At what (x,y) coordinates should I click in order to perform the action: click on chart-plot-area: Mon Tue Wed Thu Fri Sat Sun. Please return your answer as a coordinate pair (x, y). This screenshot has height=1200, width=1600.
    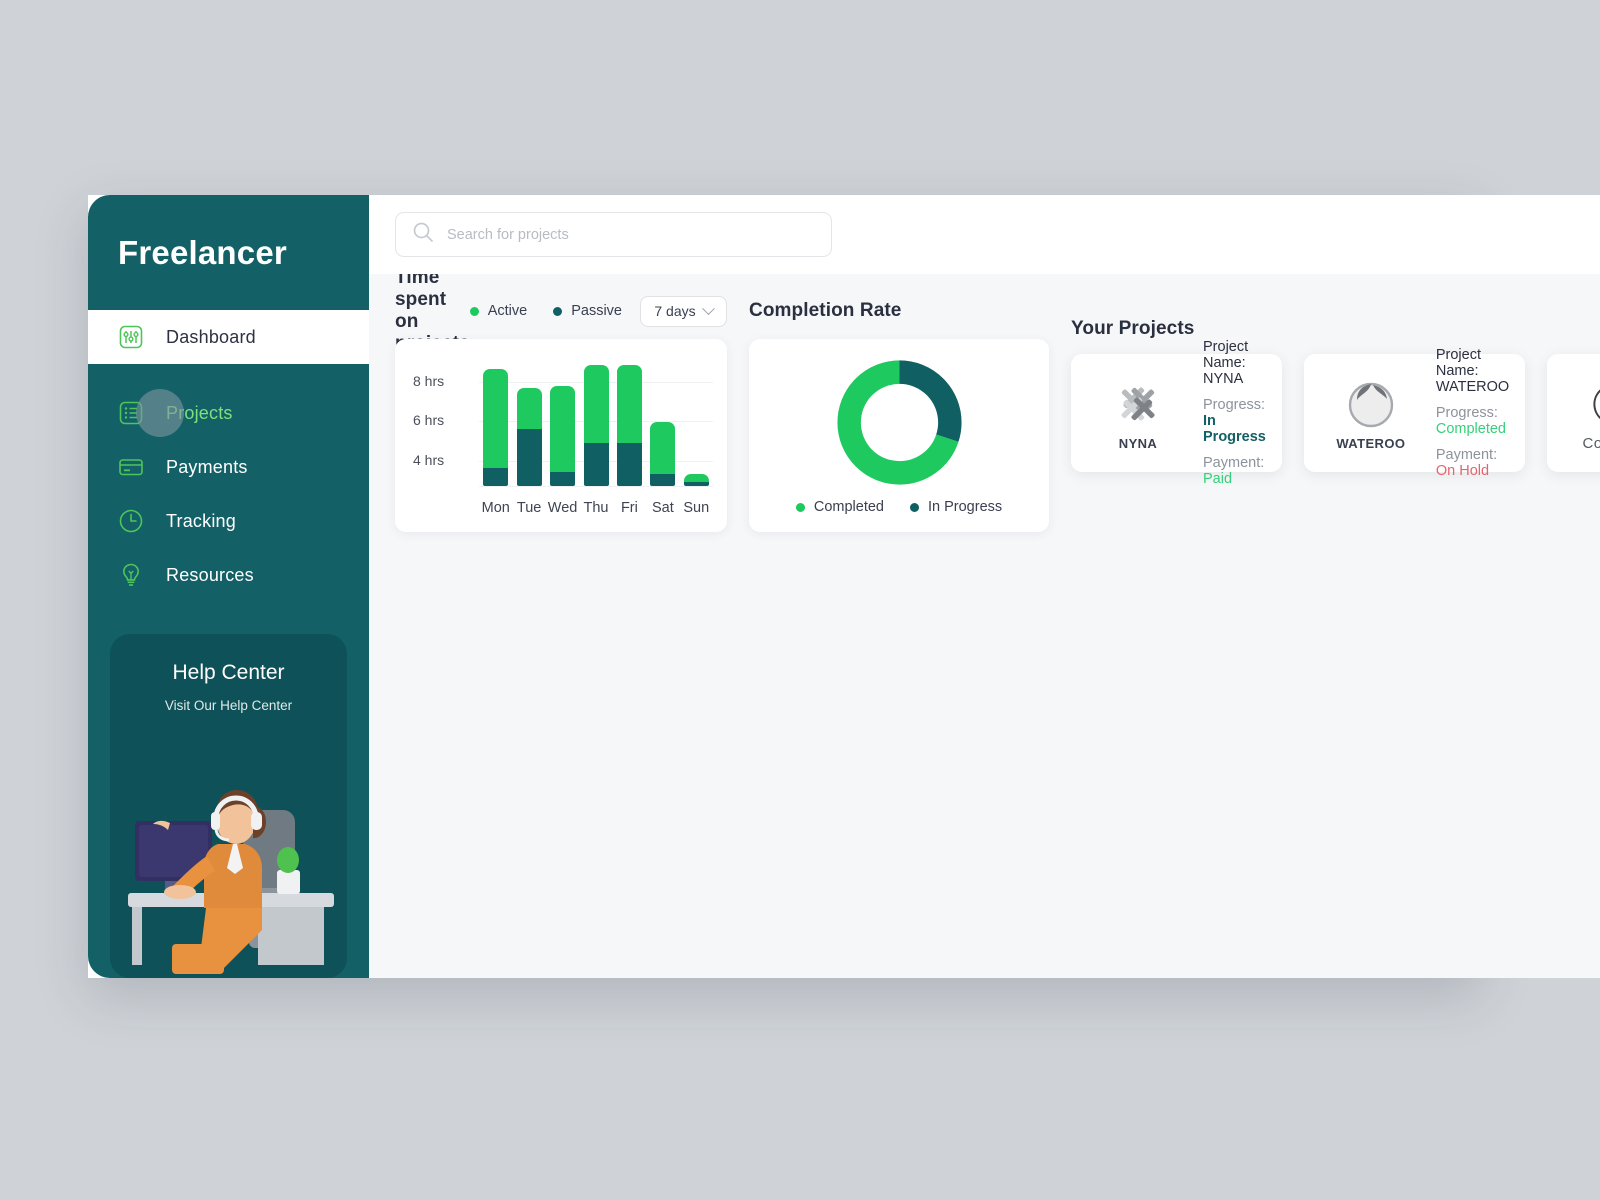
    Looking at the image, I should click on (596, 443).